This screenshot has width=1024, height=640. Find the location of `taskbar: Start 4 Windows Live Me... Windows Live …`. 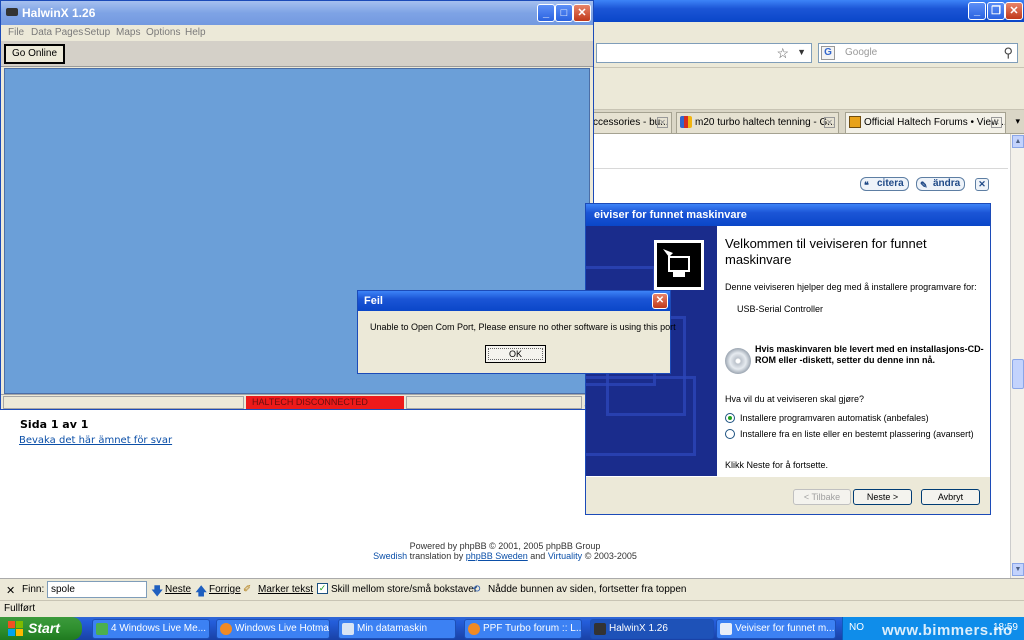

taskbar: Start 4 Windows Live Me... Windows Live … is located at coordinates (512, 628).